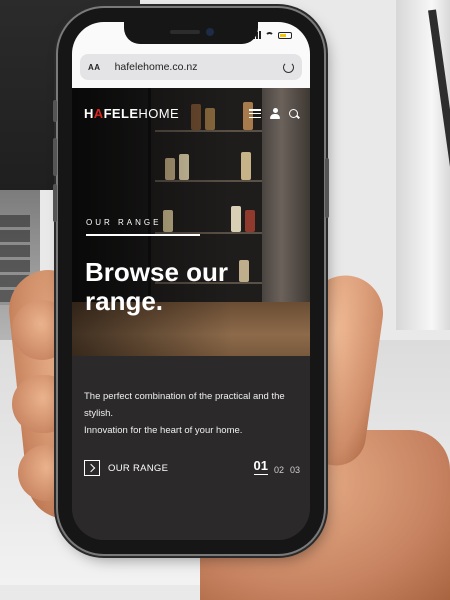 The width and height of the screenshot is (450, 600). Describe the element at coordinates (185, 32) in the screenshot. I see `speaker-grille` at that location.